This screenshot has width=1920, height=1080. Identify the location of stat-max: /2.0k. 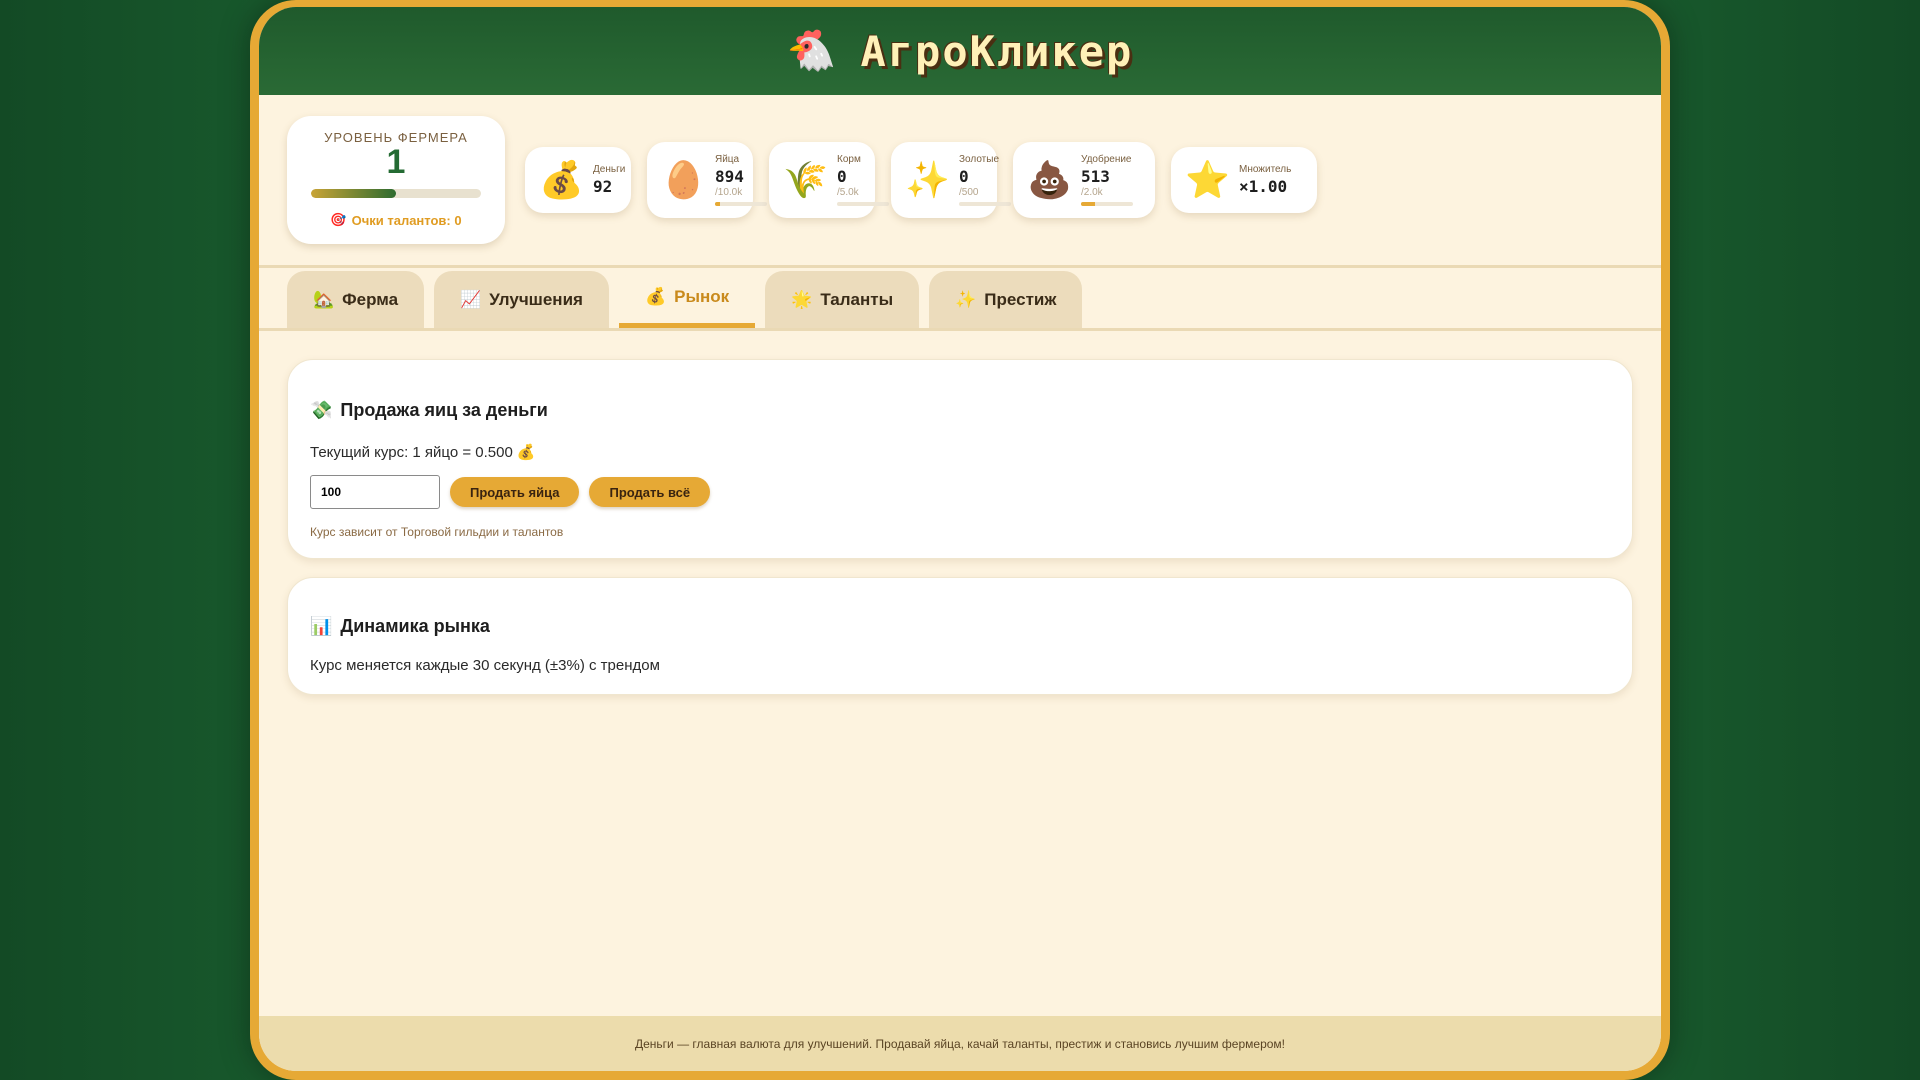
(1092, 192).